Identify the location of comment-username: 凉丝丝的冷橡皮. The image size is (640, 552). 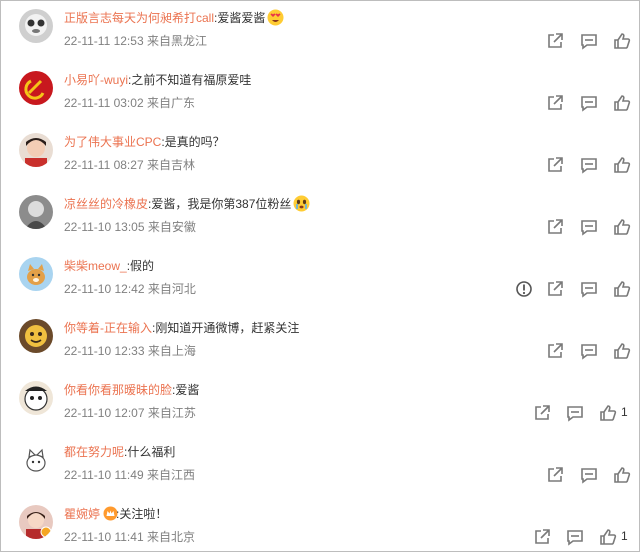
(106, 204).